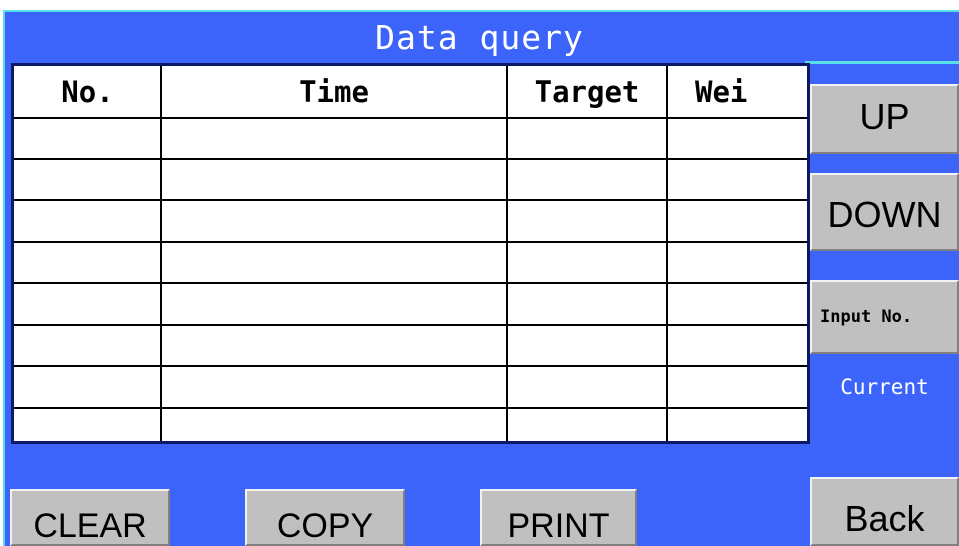 Image resolution: width=959 pixels, height=546 pixels. I want to click on column-header-no: No., so click(87, 92).